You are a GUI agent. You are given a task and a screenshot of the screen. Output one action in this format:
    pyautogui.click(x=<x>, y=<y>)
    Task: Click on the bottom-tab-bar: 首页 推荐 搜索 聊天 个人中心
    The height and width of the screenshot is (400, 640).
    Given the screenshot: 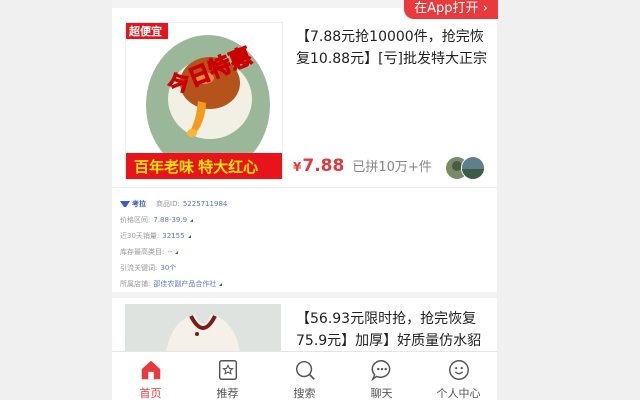 What is the action you would take?
    pyautogui.click(x=304, y=375)
    